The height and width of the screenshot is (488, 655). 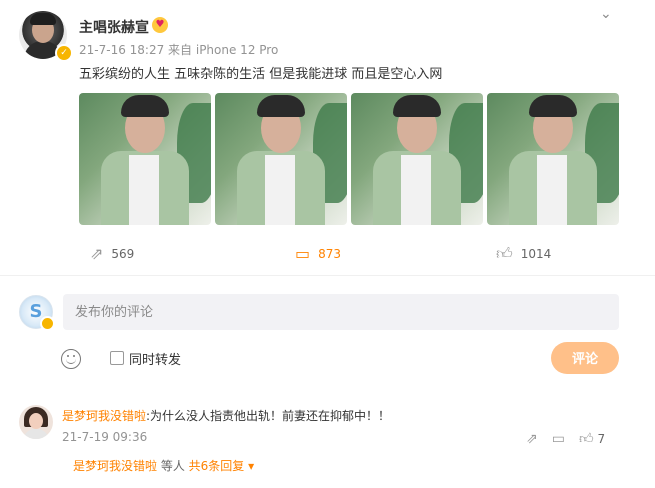 What do you see at coordinates (327, 275) in the screenshot?
I see `divider` at bounding box center [327, 275].